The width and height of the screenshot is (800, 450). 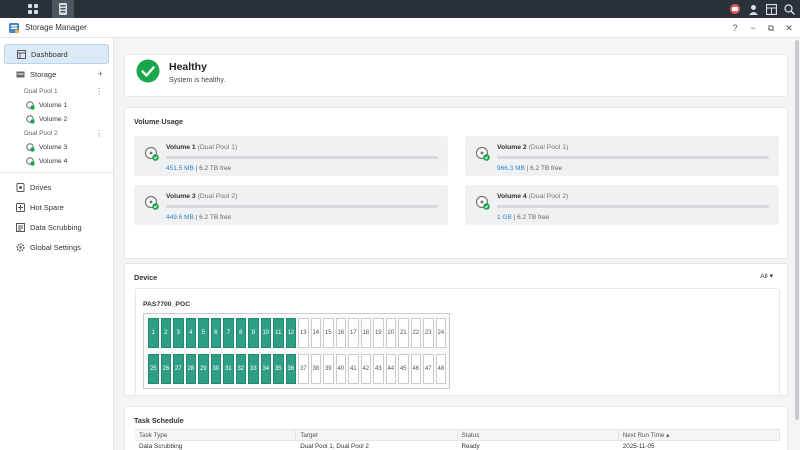 What do you see at coordinates (56, 247) in the screenshot?
I see `sidebar-item-global-settings: Global Settings` at bounding box center [56, 247].